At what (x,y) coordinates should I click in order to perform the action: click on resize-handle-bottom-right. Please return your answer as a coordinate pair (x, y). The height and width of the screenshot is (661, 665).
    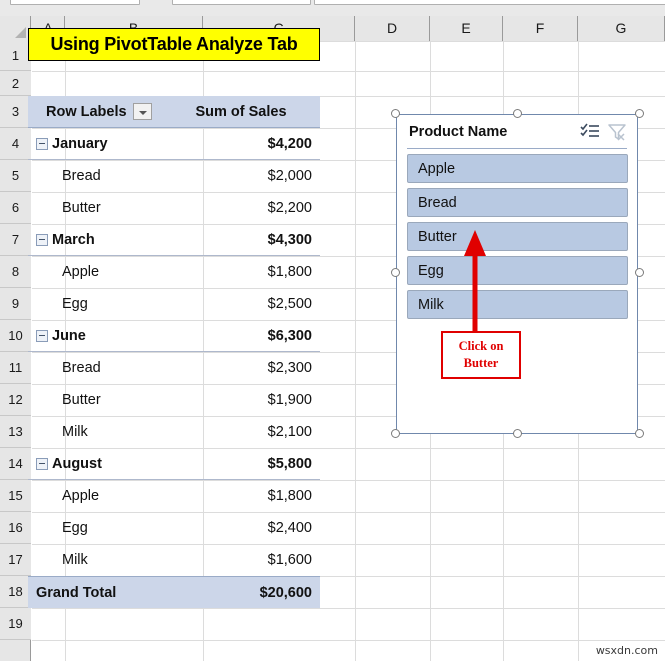
    Looking at the image, I should click on (639, 433).